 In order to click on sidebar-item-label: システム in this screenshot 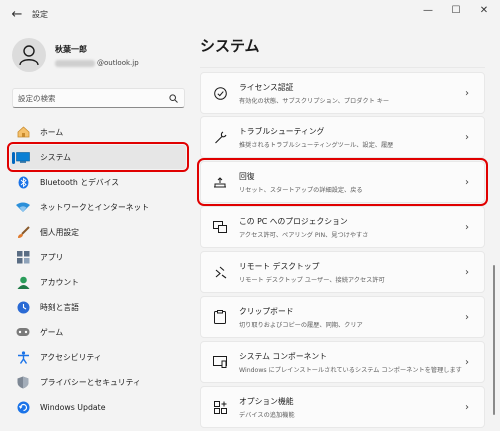, I will do `click(55, 157)`.